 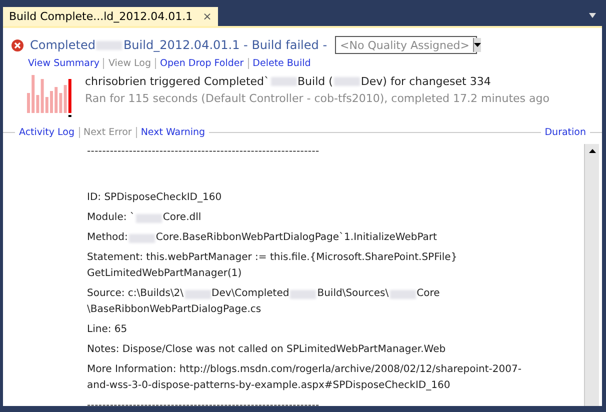 I want to click on log-text: Build\Sources\, so click(x=353, y=294).